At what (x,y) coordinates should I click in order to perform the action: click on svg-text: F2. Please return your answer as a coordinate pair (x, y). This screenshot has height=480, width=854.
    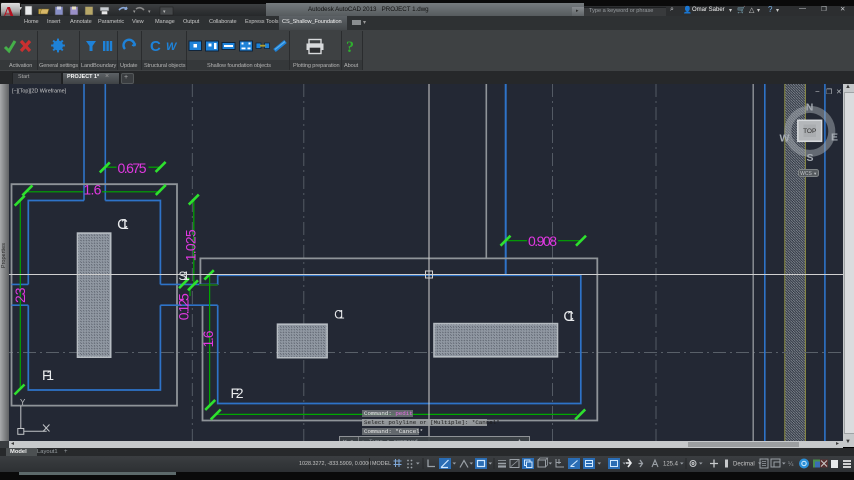
    Looking at the image, I should click on (237, 393).